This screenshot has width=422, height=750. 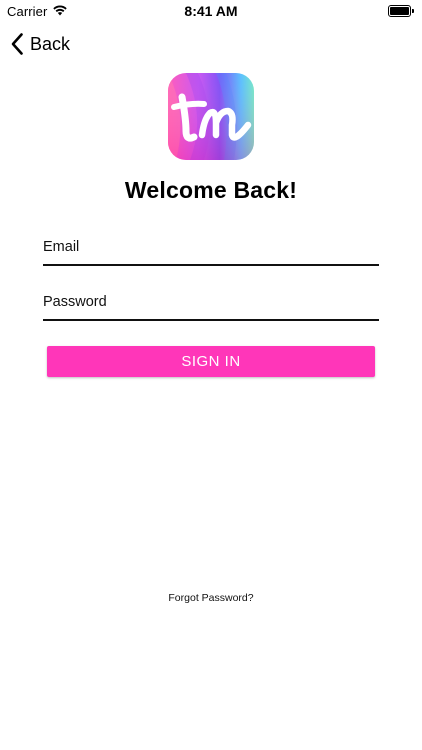 What do you see at coordinates (17, 44) in the screenshot?
I see `chevron-left-icon` at bounding box center [17, 44].